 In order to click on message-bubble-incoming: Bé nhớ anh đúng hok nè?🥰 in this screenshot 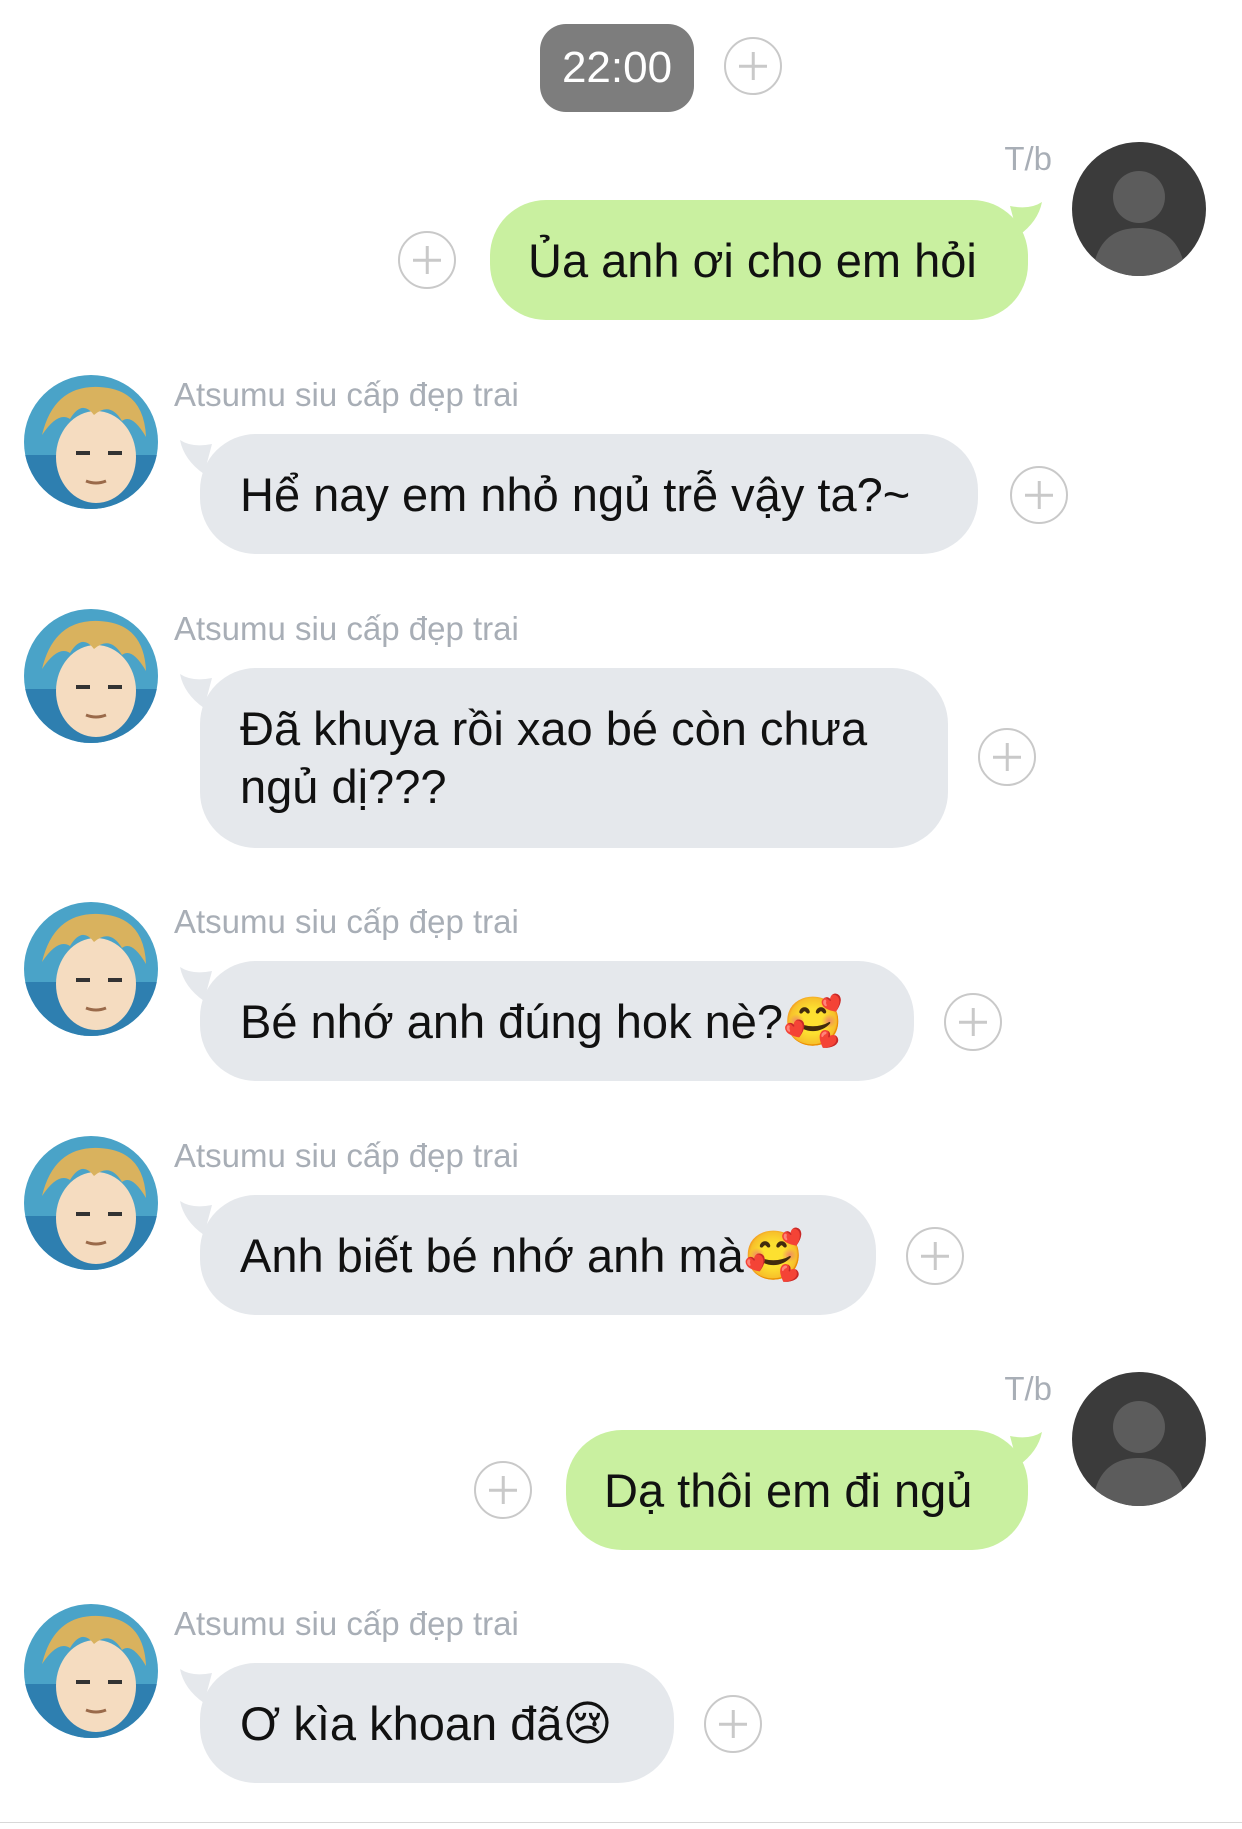, I will do `click(557, 1021)`.